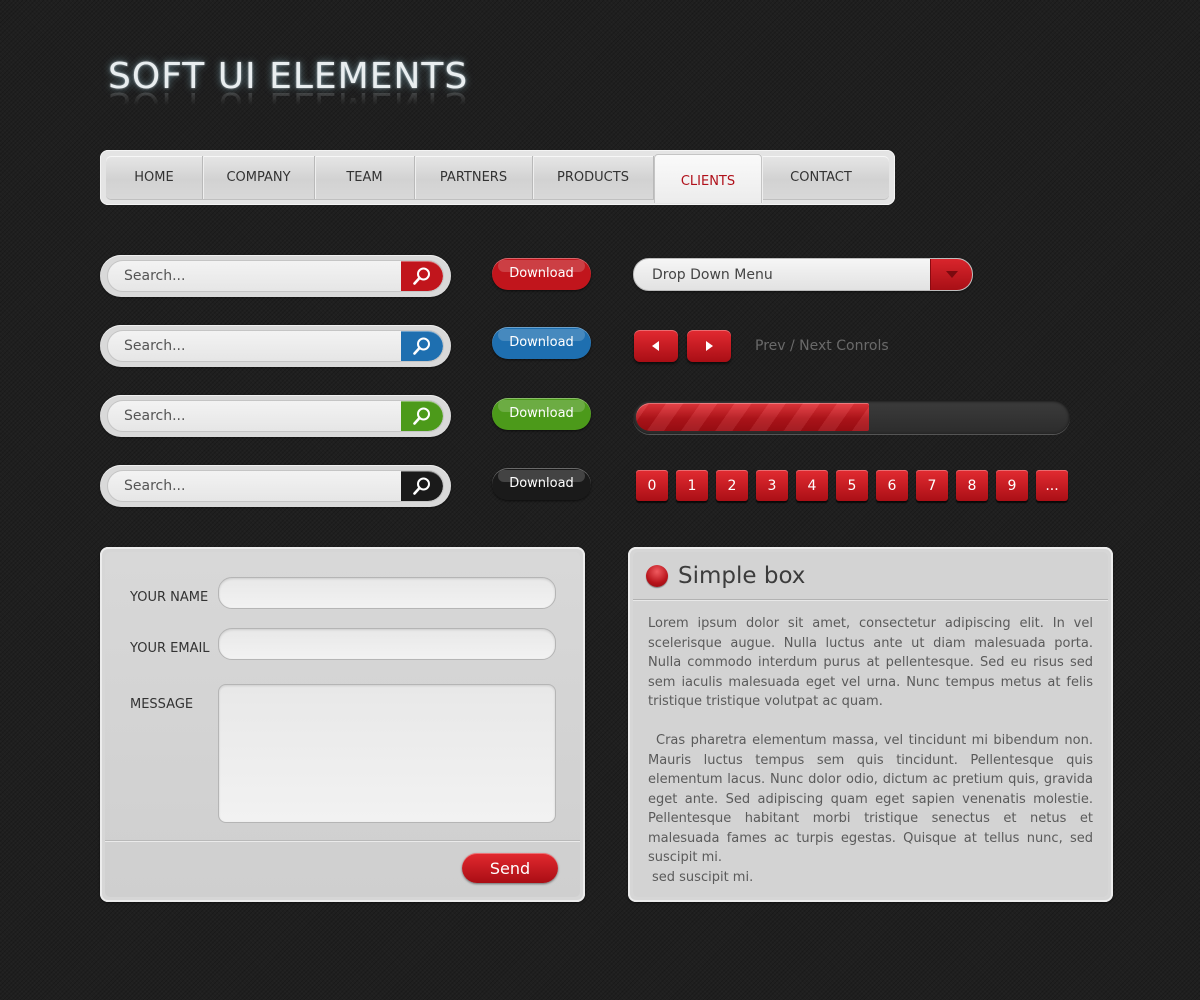 The image size is (1200, 1000). What do you see at coordinates (772, 485) in the screenshot?
I see `page-button: 3` at bounding box center [772, 485].